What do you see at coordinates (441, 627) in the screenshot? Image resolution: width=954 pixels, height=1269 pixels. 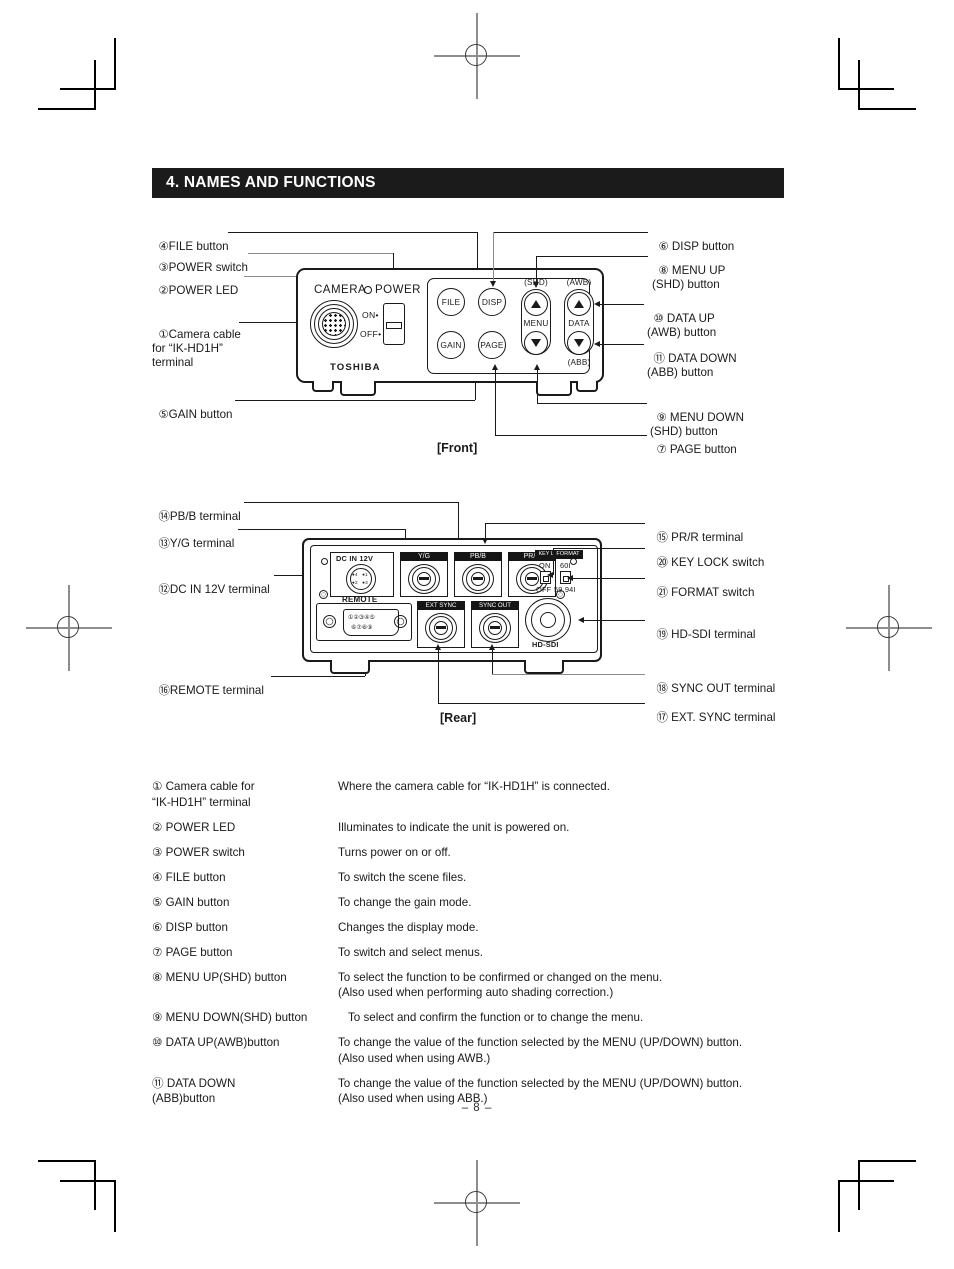 I see `ext-sync-bnc-slot` at bounding box center [441, 627].